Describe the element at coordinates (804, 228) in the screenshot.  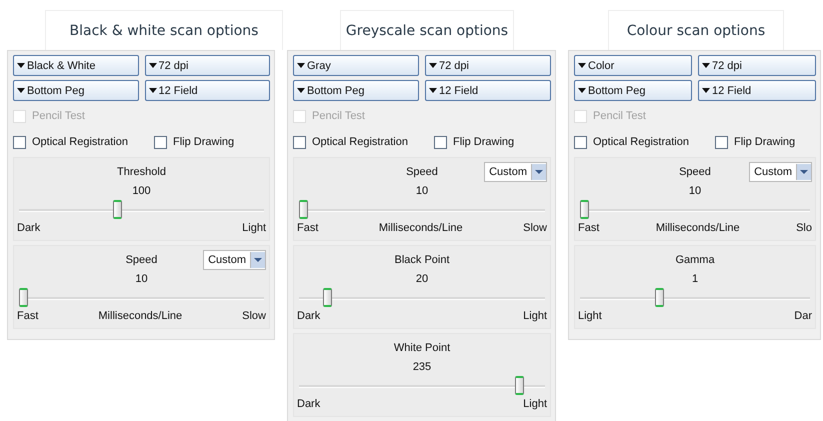
I see `max-label: Slo` at that location.